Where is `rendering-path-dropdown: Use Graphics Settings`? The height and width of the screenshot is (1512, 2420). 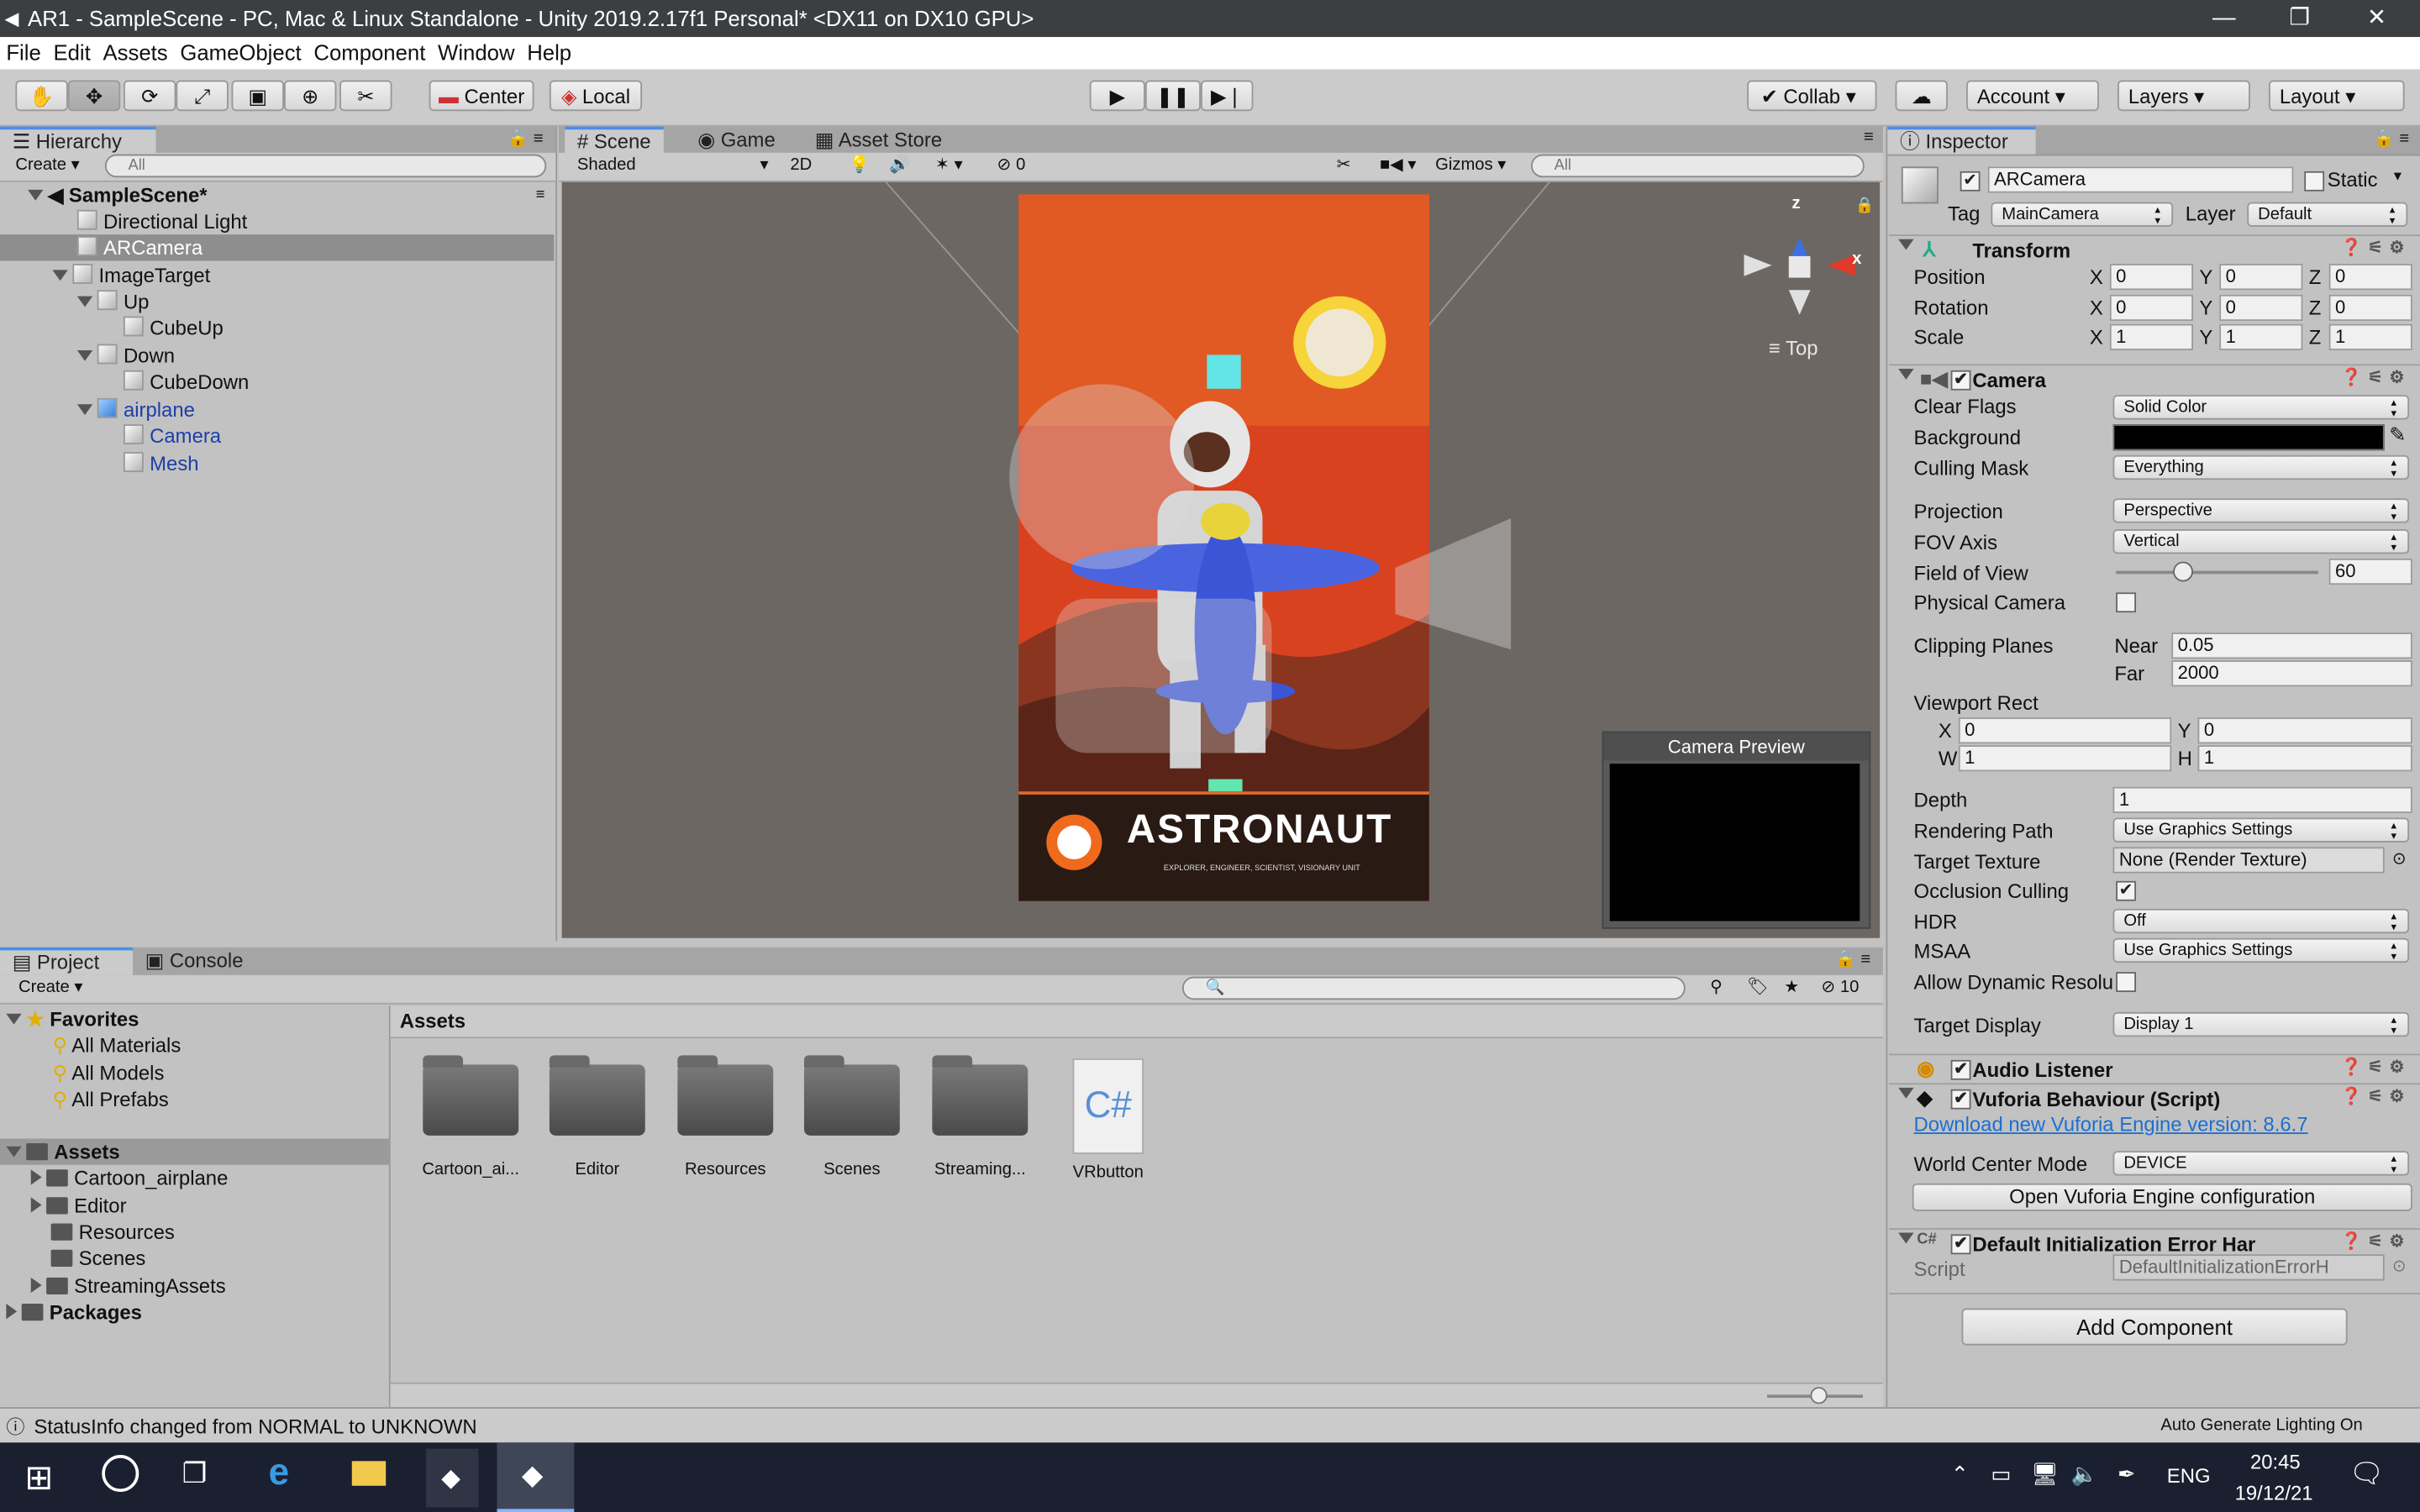
rendering-path-dropdown: Use Graphics Settings is located at coordinates (2261, 830).